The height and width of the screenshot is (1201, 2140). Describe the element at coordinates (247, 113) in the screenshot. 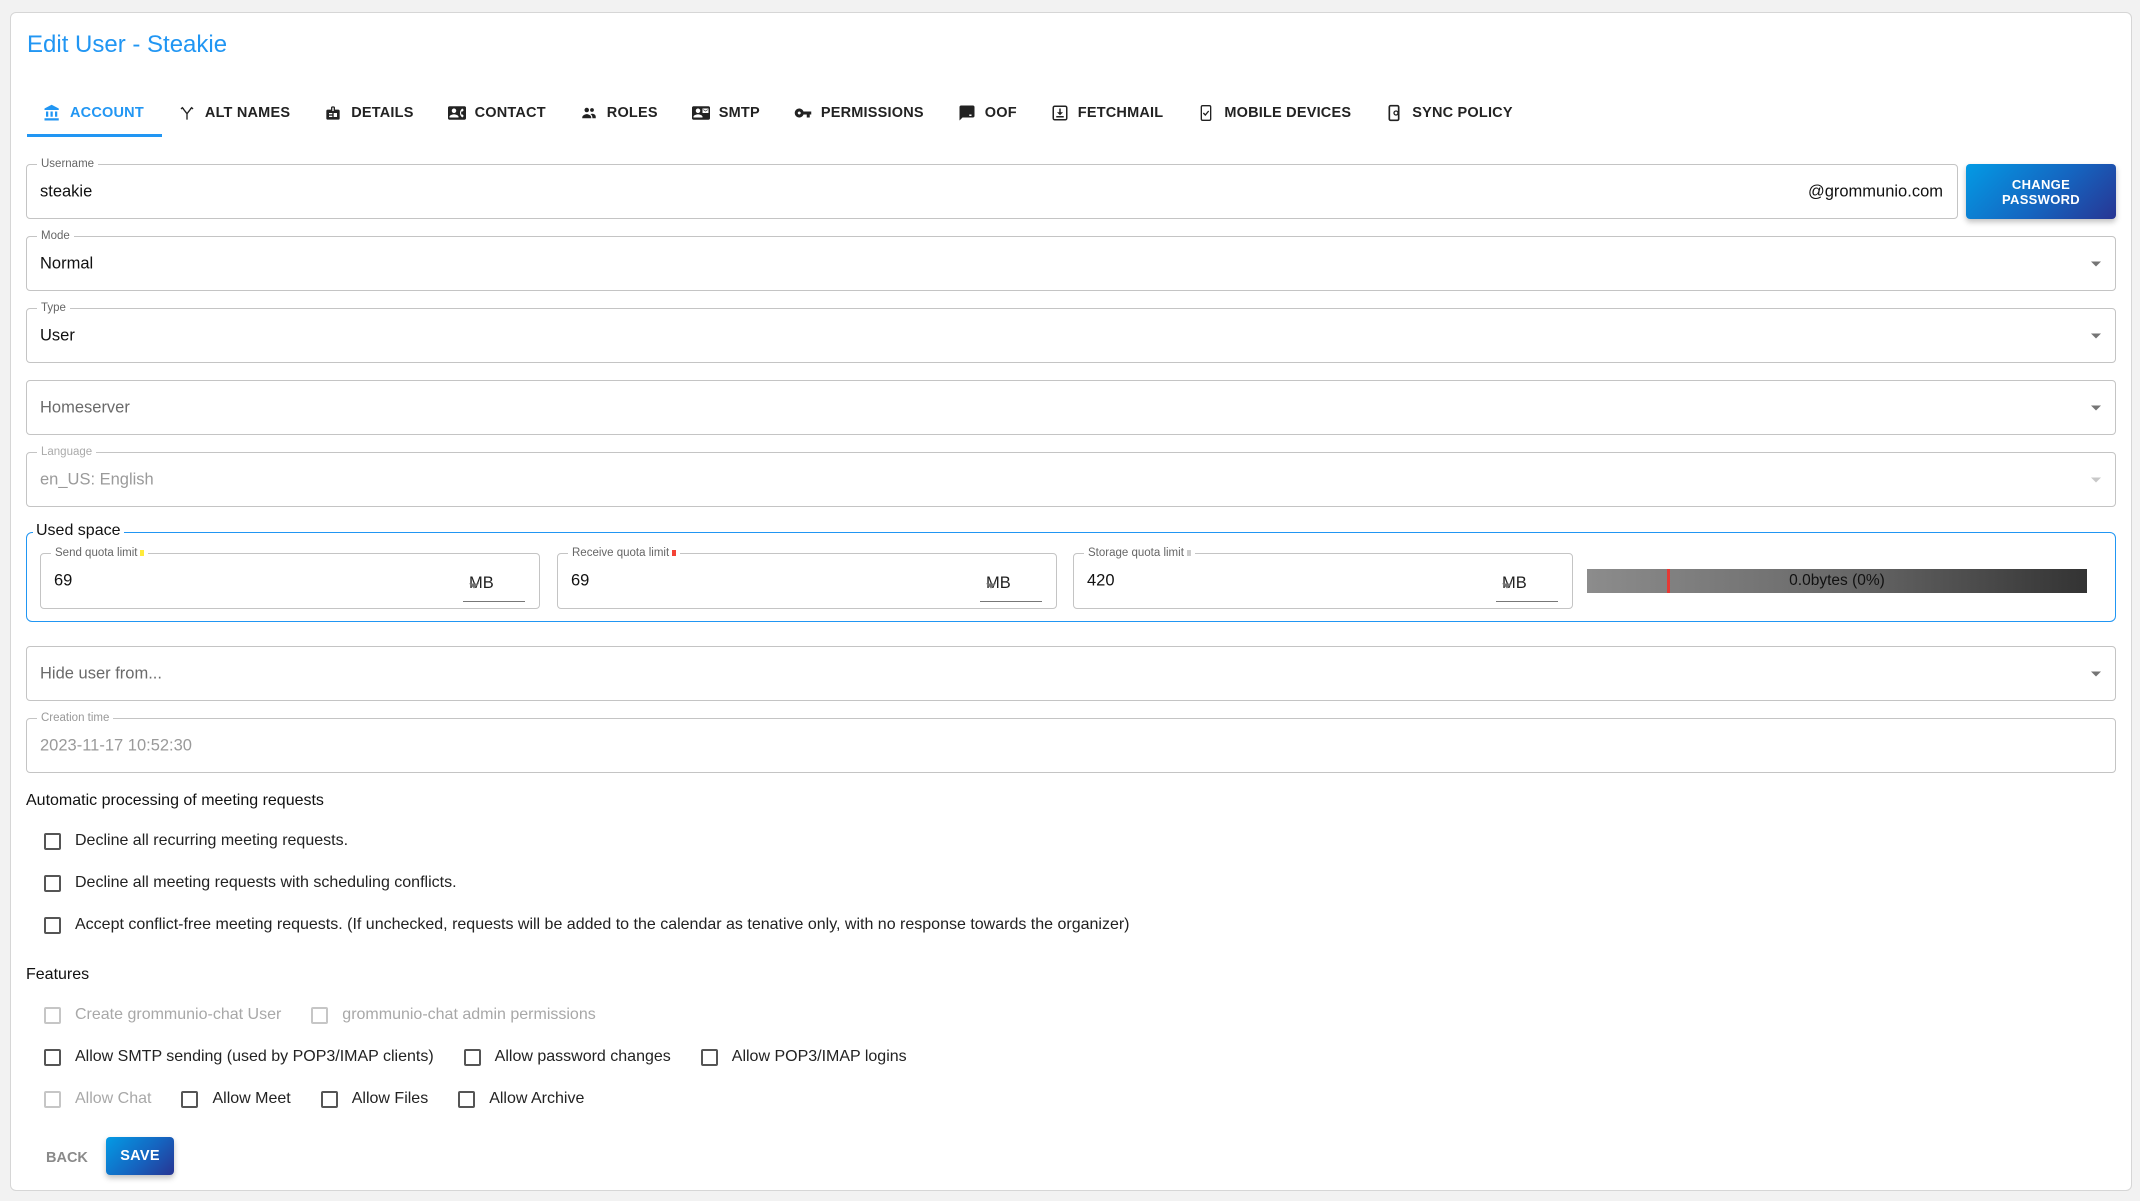

I see `tab-label: ALT NAMES` at that location.